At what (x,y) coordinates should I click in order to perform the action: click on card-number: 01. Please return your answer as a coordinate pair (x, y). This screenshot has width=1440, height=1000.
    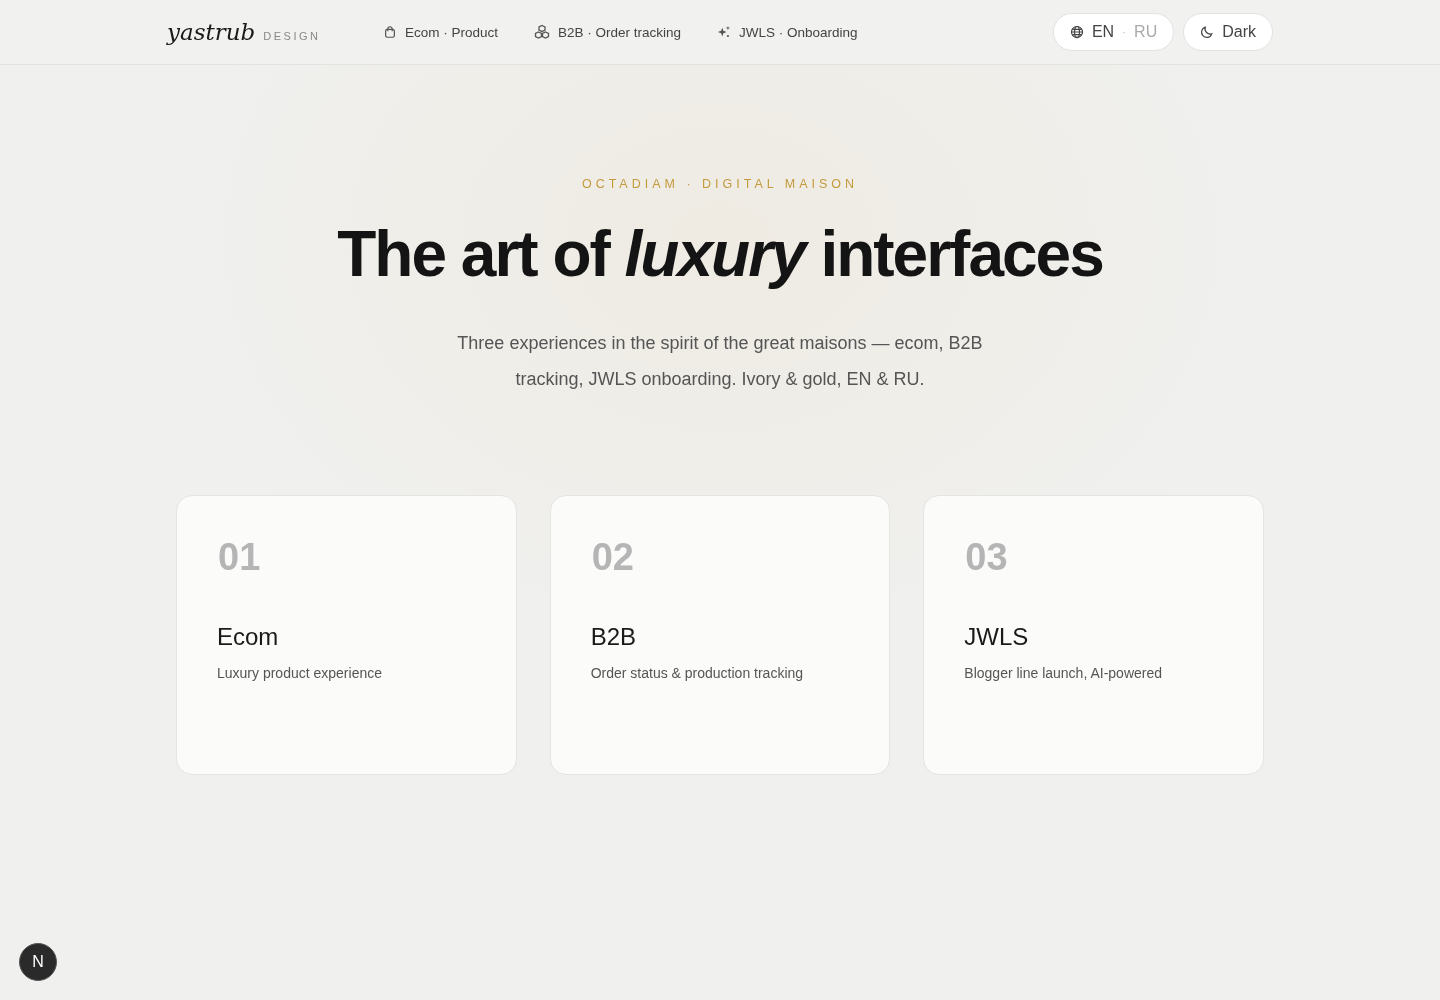
    Looking at the image, I should click on (240, 557).